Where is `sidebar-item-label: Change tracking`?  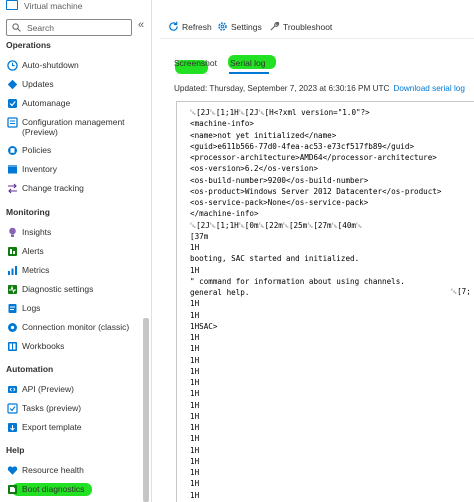
sidebar-item-label: Change tracking is located at coordinates (53, 188).